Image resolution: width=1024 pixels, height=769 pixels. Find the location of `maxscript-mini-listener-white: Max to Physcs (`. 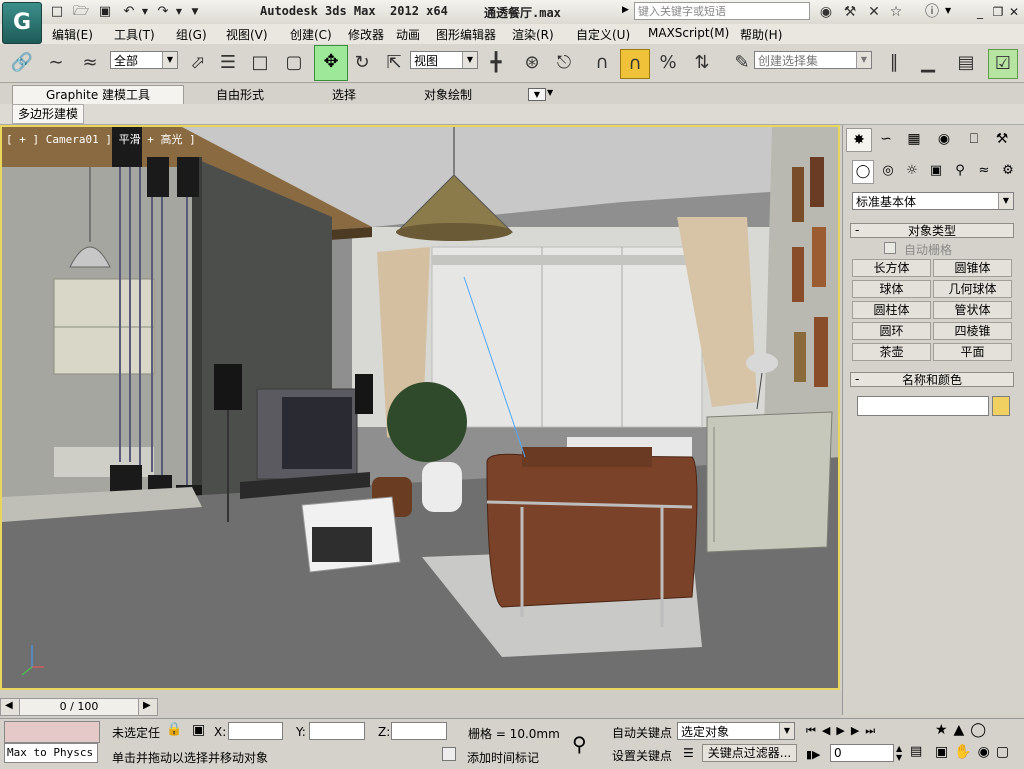

maxscript-mini-listener-white: Max to Physcs ( is located at coordinates (51, 753).